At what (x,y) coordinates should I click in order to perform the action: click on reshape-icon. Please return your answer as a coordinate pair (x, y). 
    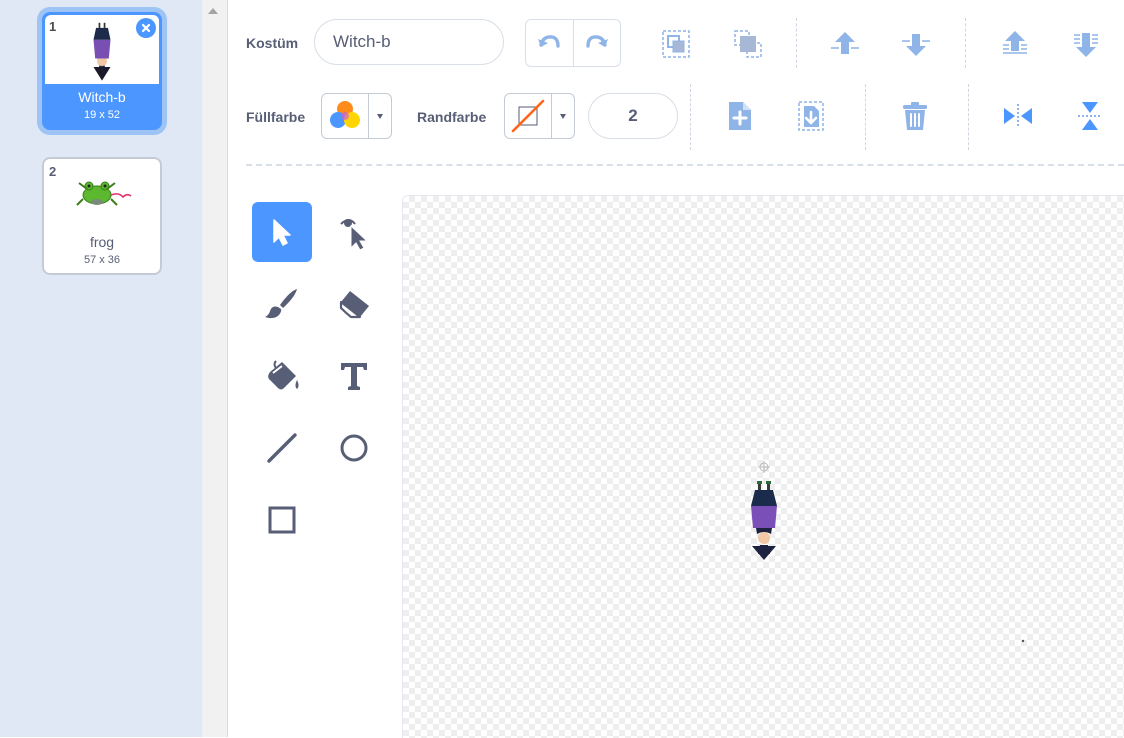
    Looking at the image, I should click on (354, 234).